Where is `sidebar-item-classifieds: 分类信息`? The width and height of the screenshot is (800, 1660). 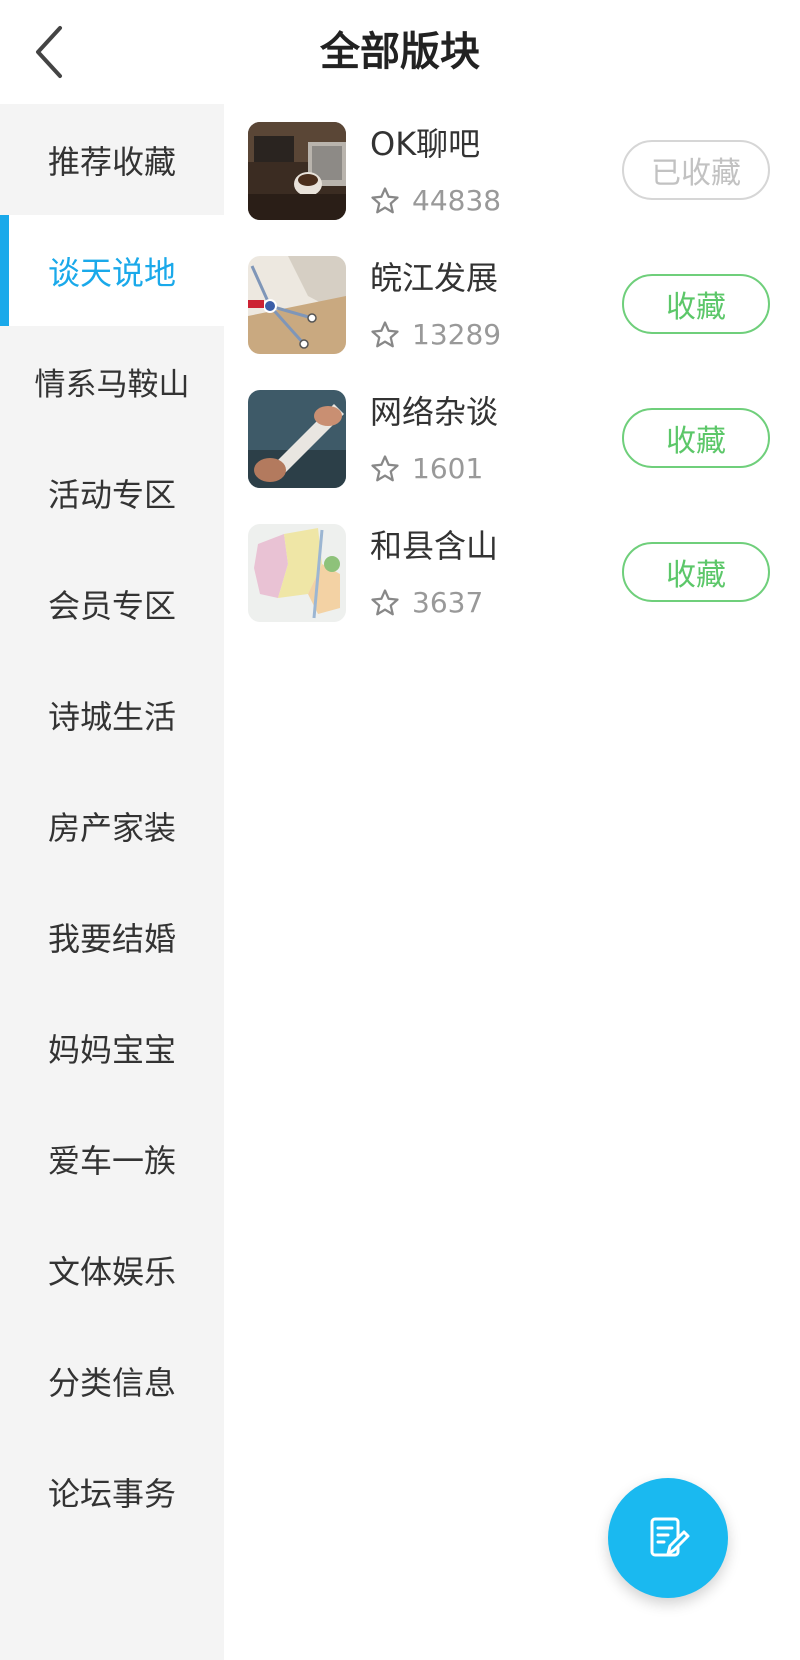
sidebar-item-classifieds: 分类信息 is located at coordinates (112, 1380).